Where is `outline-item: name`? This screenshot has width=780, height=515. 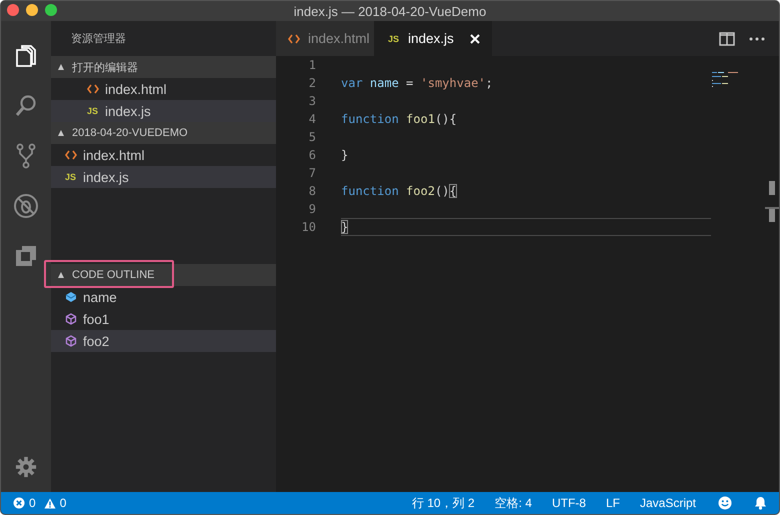 outline-item: name is located at coordinates (163, 297).